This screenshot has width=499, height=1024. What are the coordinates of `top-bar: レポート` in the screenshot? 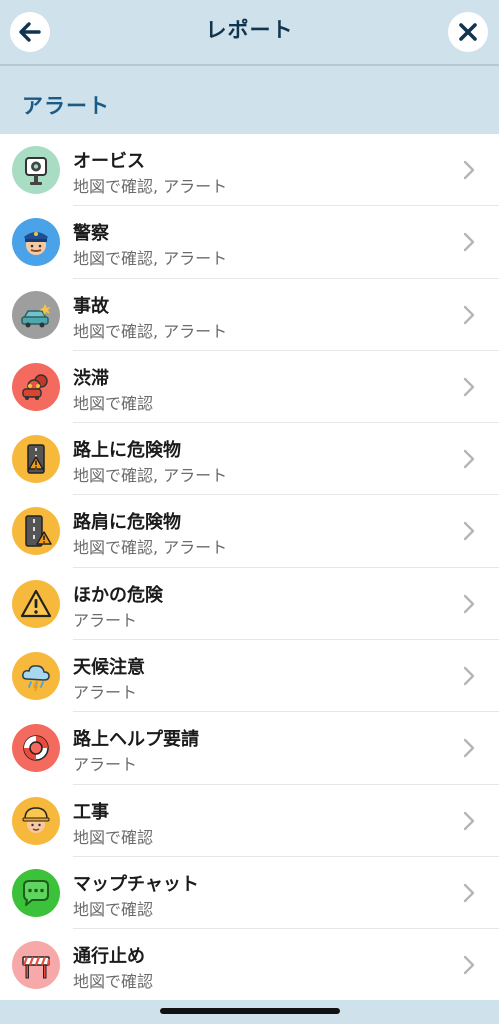 It's located at (249, 33).